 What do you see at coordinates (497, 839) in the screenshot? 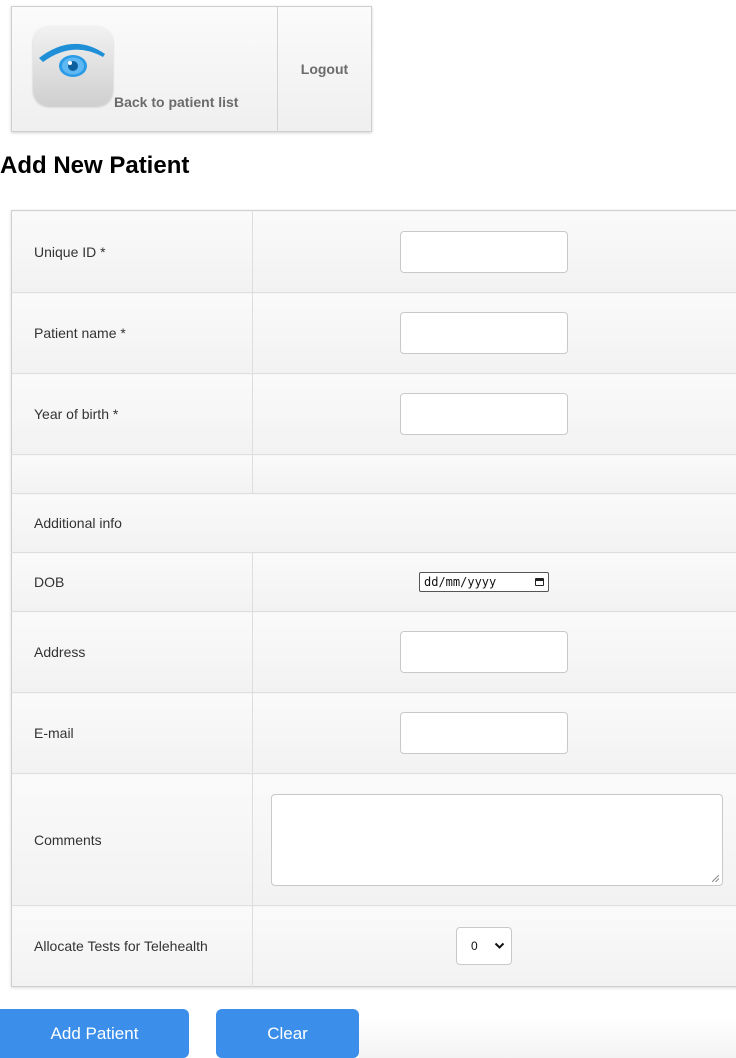
I see `comments-textarea` at bounding box center [497, 839].